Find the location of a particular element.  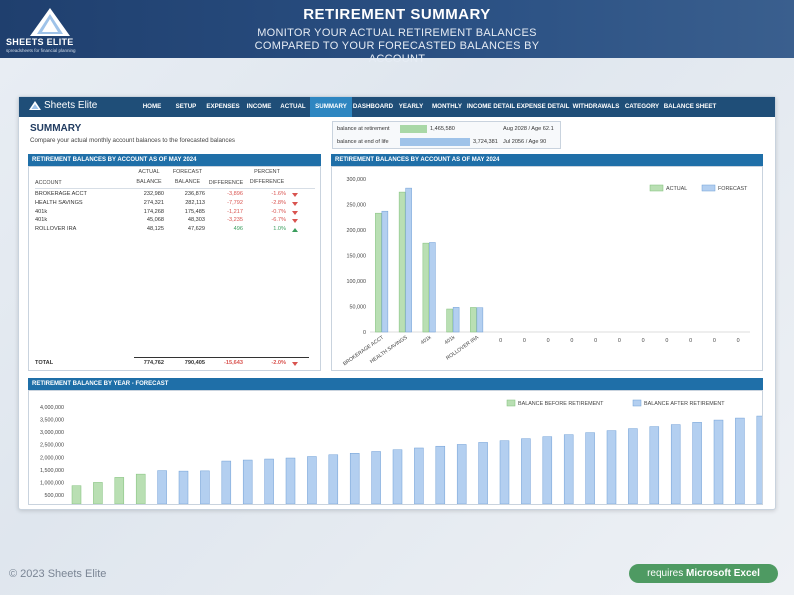

y-tick-label: 2,500,000 is located at coordinates (52, 446).